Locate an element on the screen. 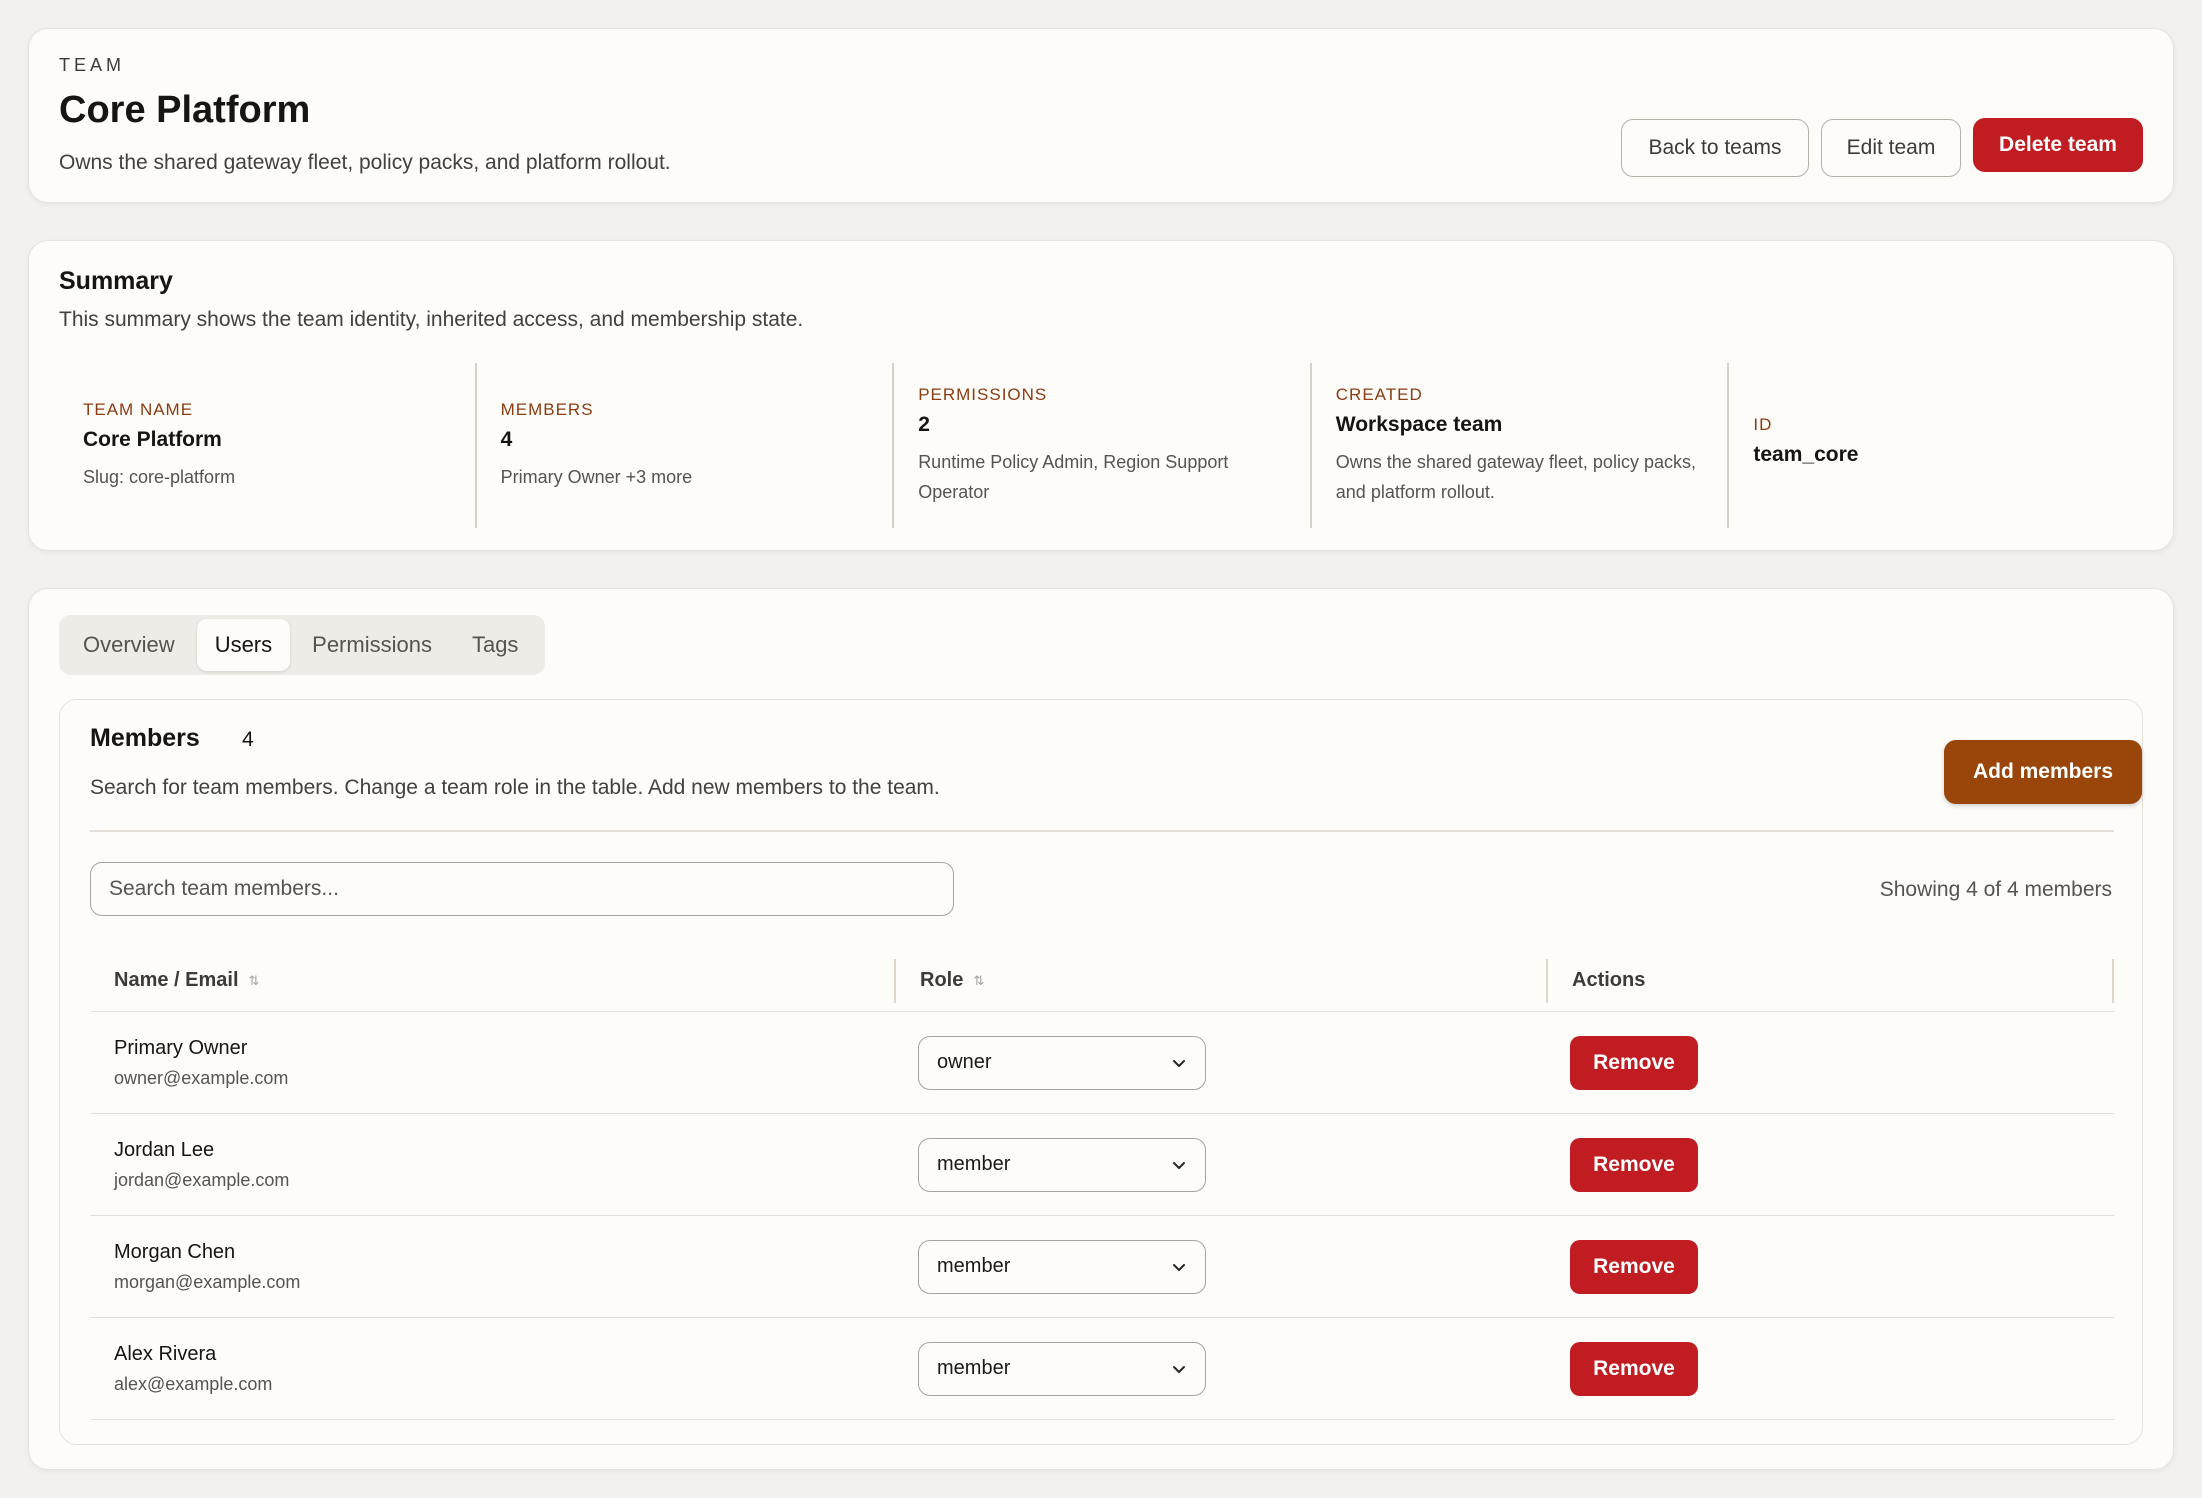  member-cell: Primary Owner owner@example.com is located at coordinates (492, 1063).